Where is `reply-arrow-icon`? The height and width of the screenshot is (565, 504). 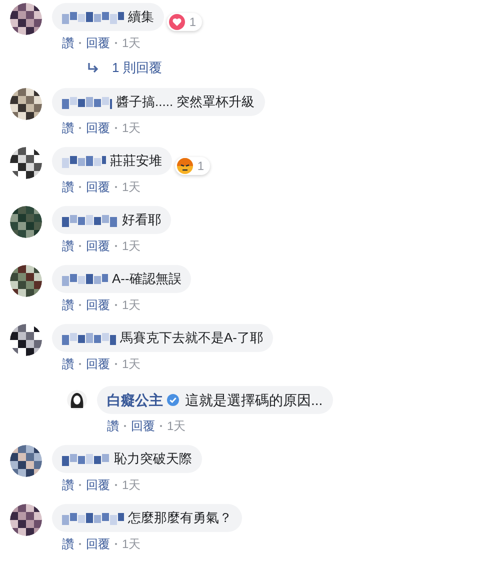 reply-arrow-icon is located at coordinates (94, 68).